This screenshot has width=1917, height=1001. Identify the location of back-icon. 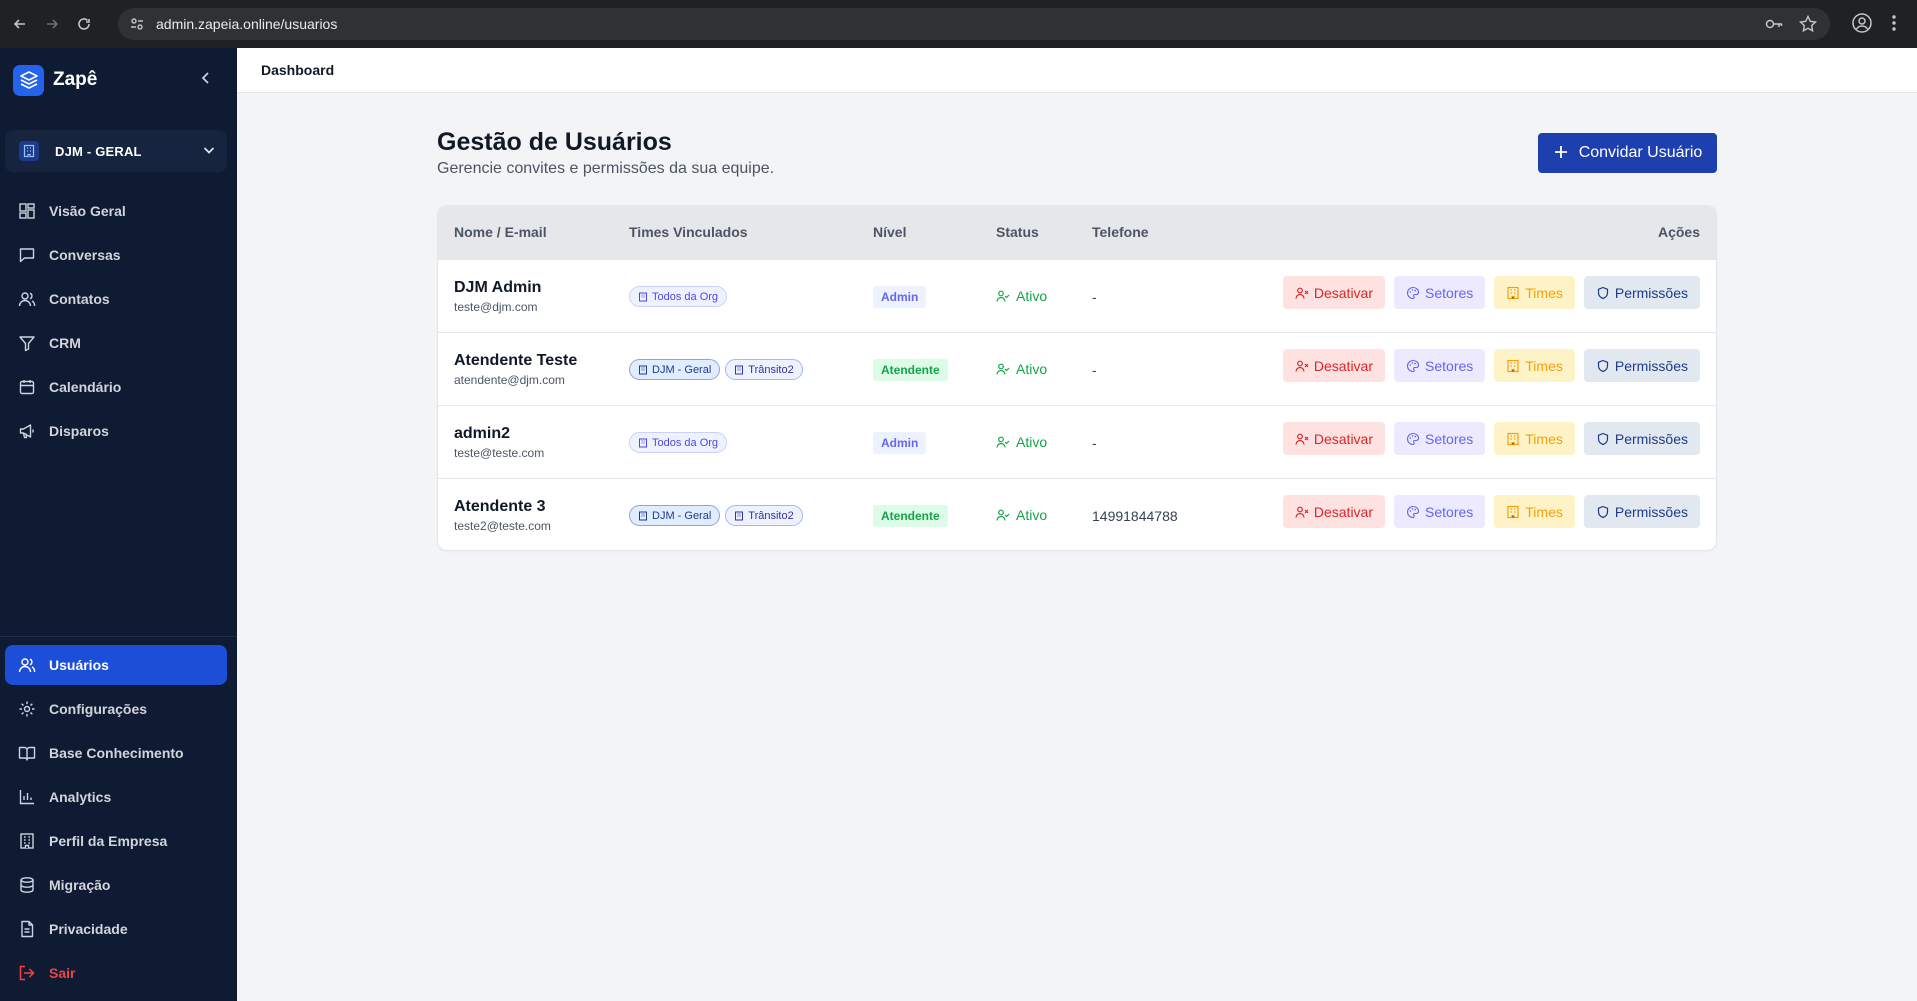
(20, 24).